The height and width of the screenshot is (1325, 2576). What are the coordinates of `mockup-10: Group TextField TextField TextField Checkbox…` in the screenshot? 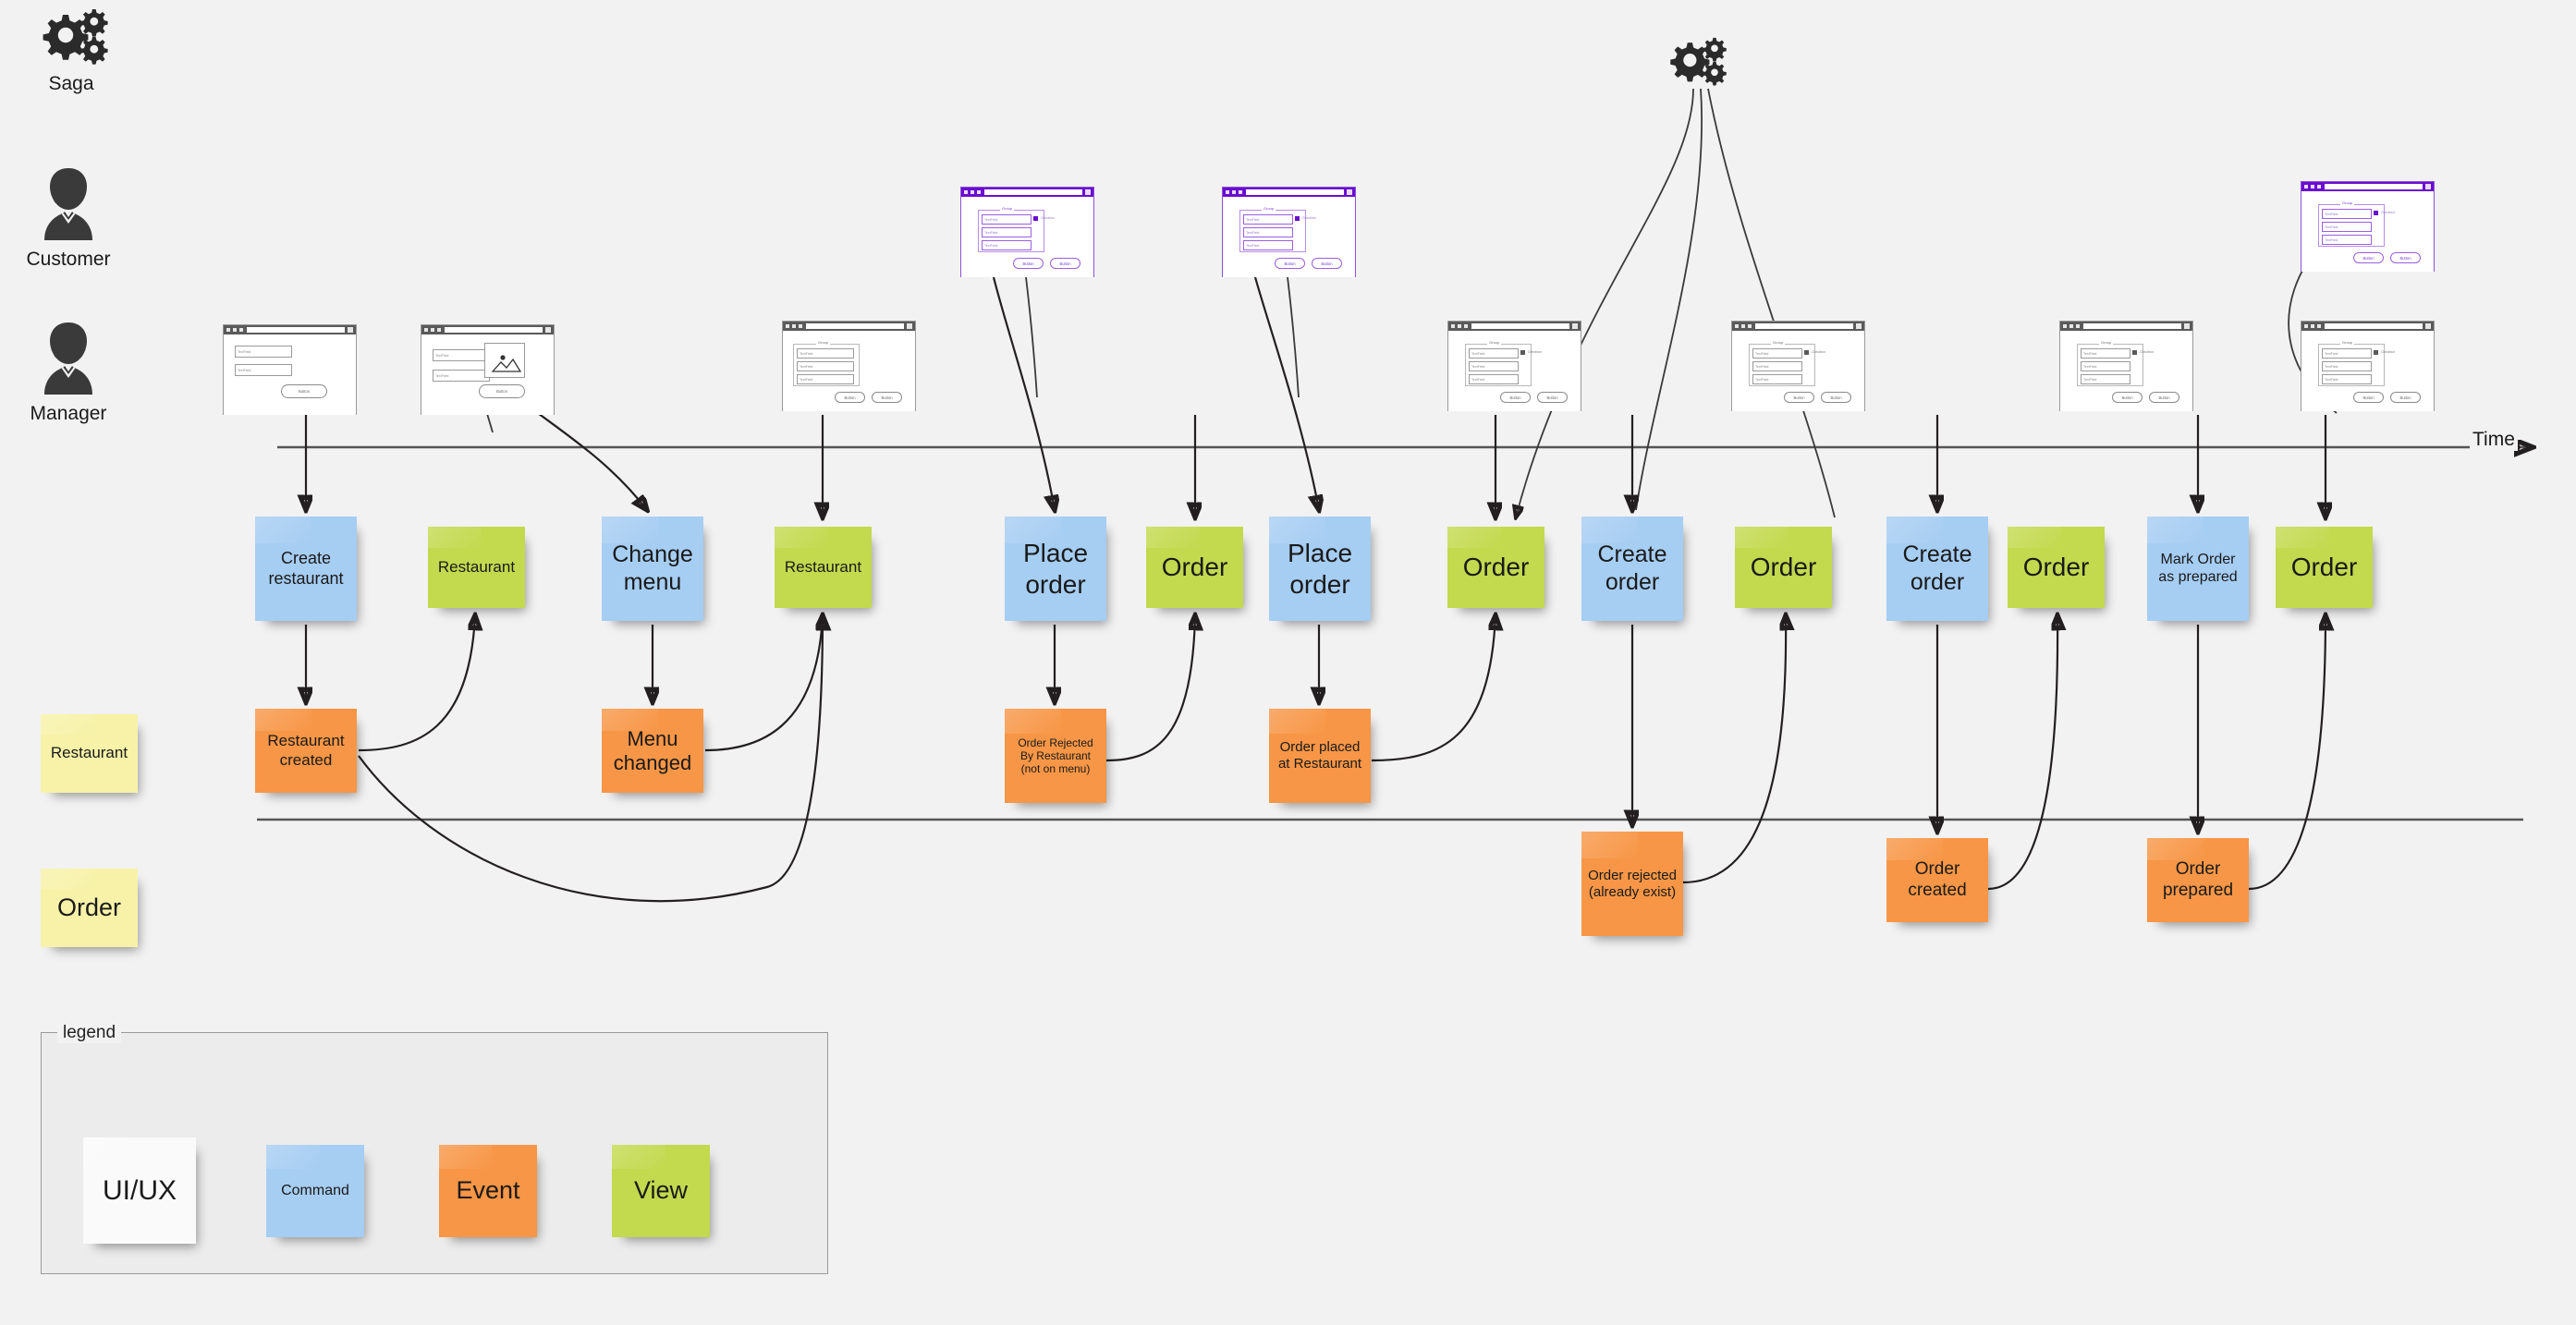 It's located at (2368, 366).